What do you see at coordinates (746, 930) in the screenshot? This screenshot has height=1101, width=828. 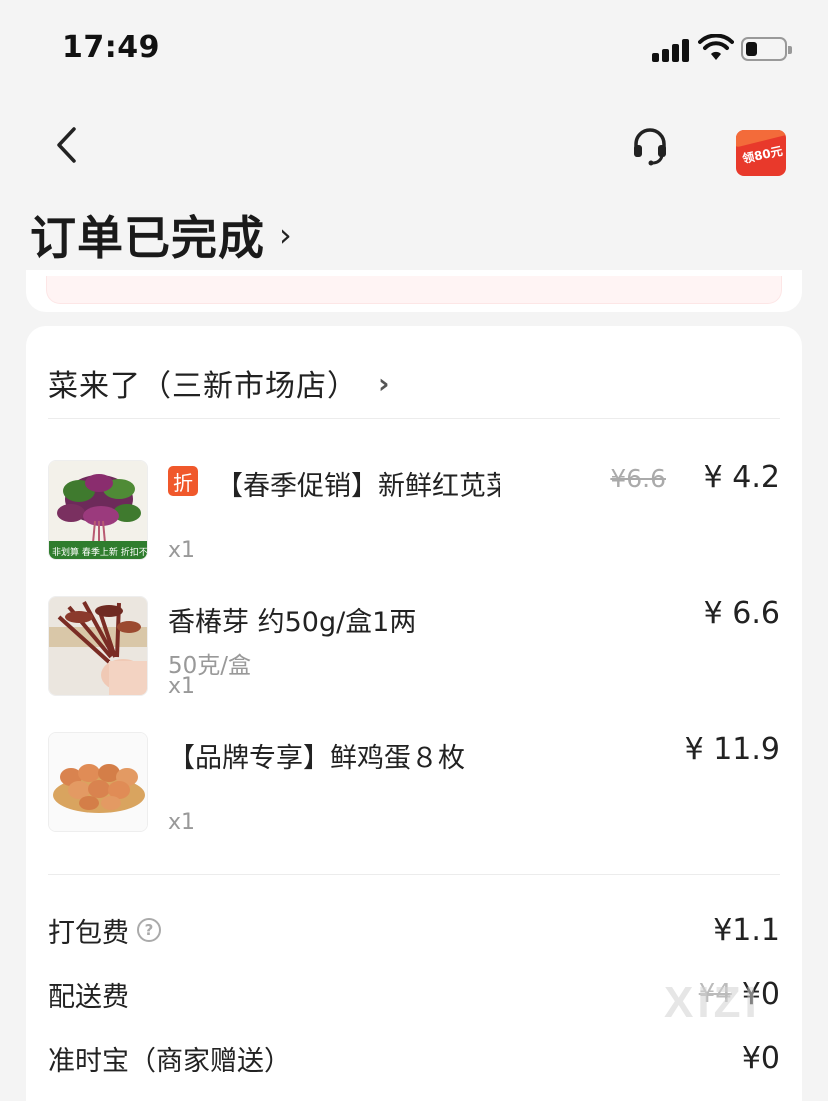 I see `fee-value: ¥1.1` at bounding box center [746, 930].